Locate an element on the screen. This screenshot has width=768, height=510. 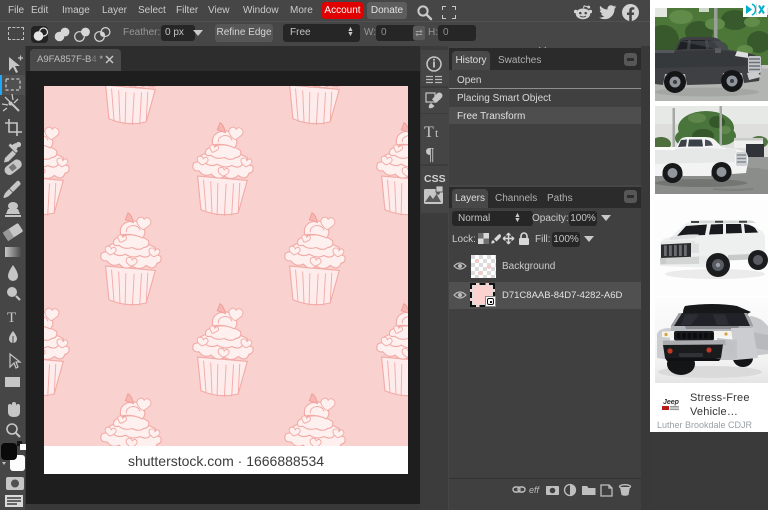
svg-text: CSS is located at coordinates (435, 179).